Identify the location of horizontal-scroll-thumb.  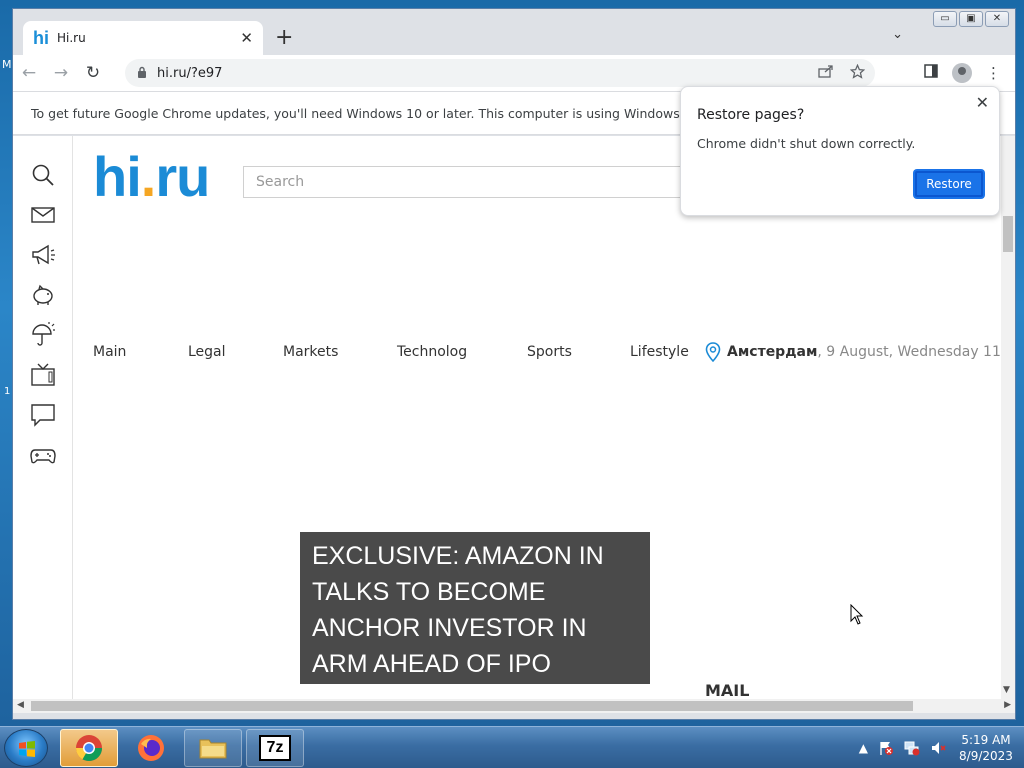
(472, 706).